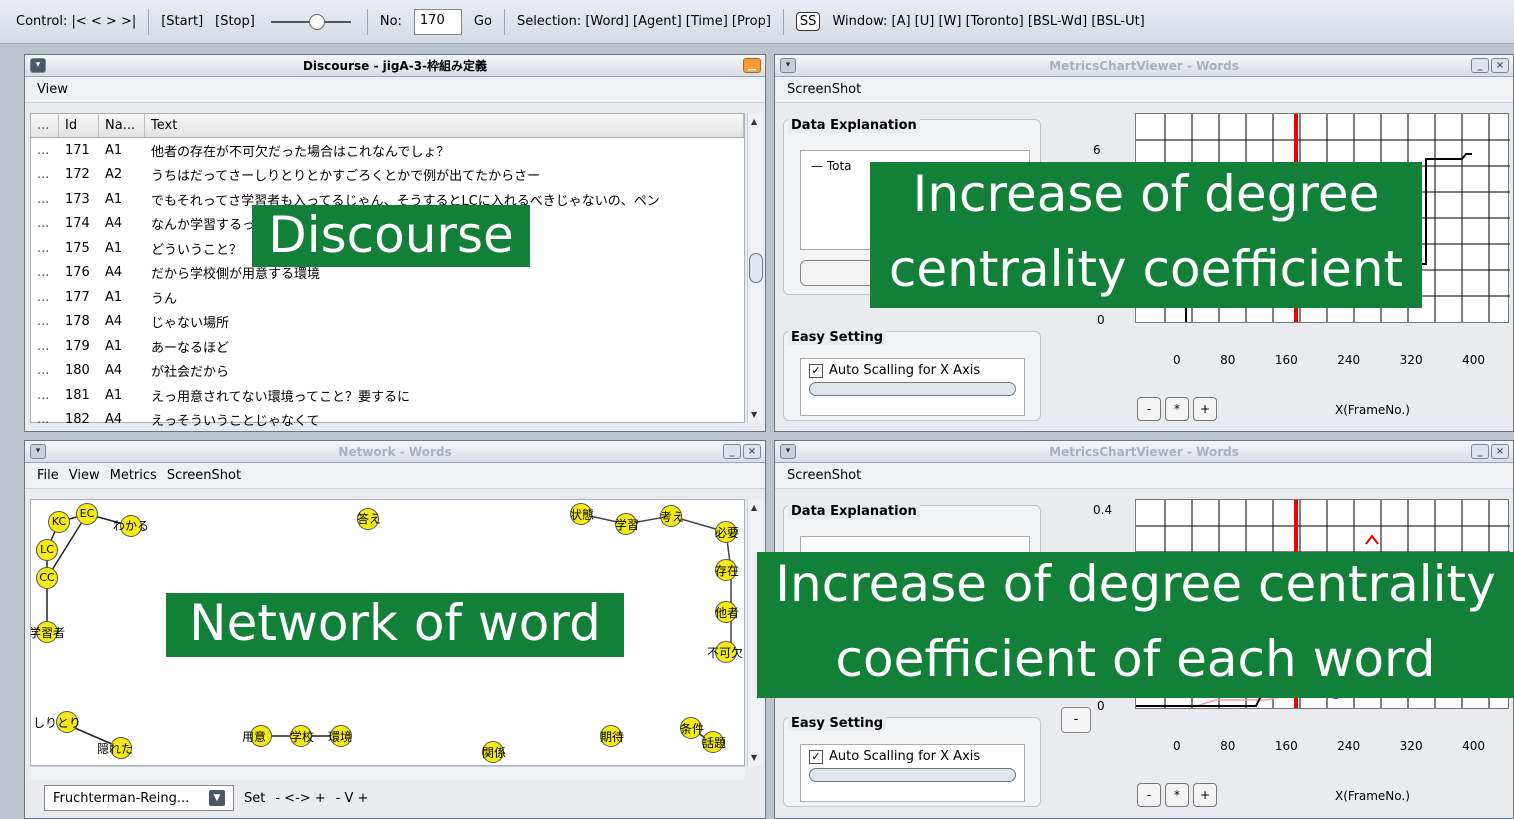 This screenshot has width=1514, height=819. I want to click on network-titlebar: ▾ Network - Words _ ×, so click(395, 452).